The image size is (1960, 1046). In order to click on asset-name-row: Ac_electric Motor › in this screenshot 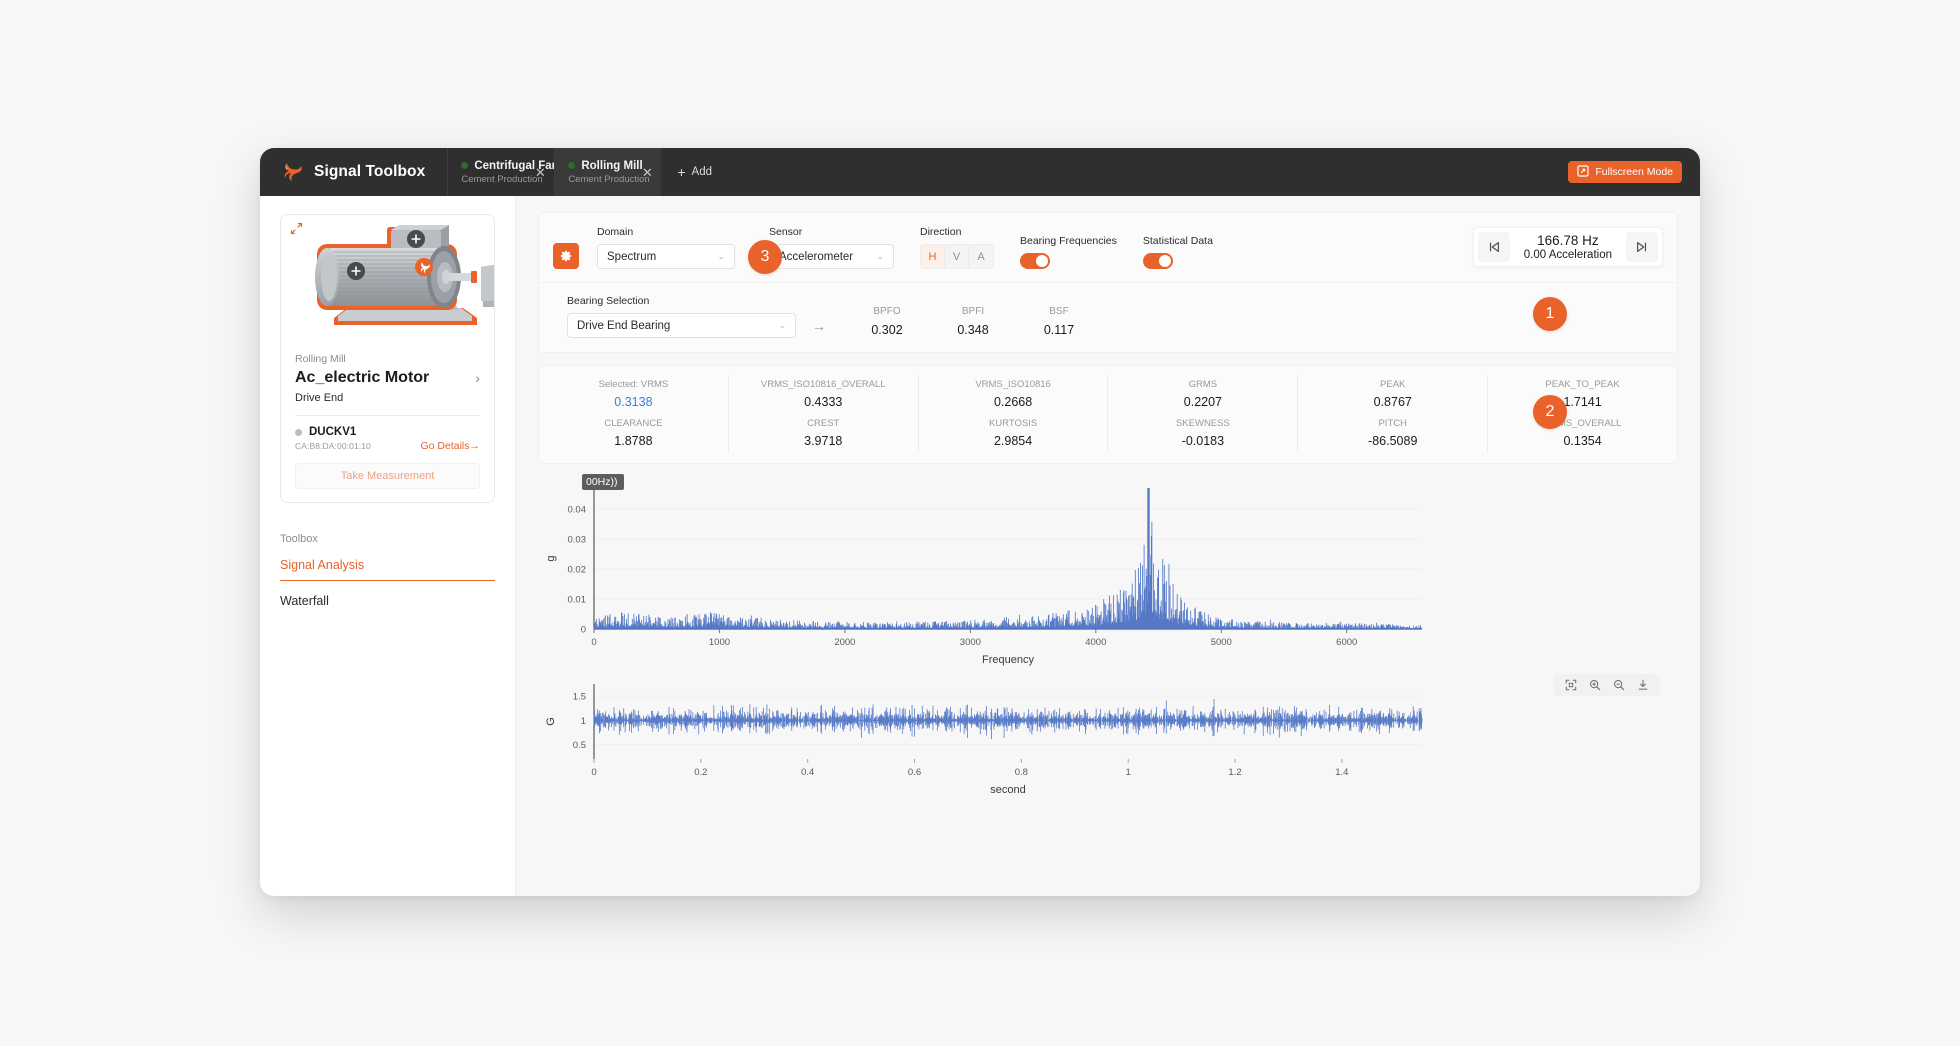, I will do `click(387, 378)`.